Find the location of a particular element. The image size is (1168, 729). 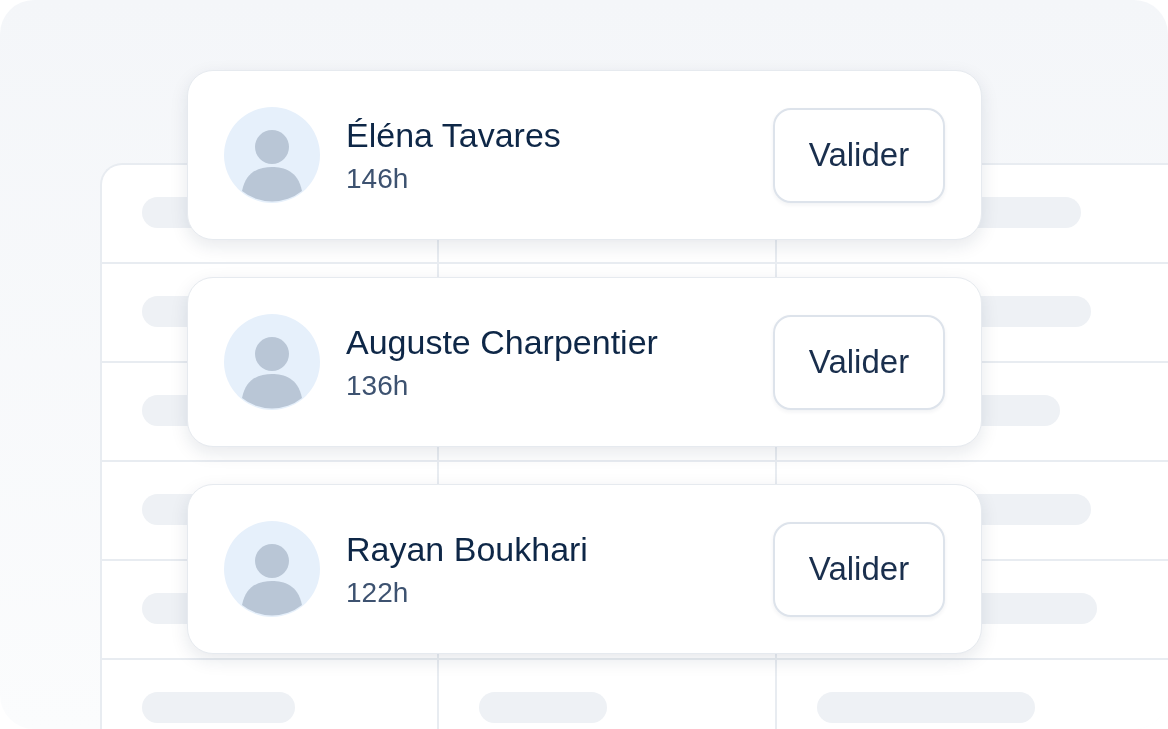

person-name: Rayan Boukhari is located at coordinates (467, 549).